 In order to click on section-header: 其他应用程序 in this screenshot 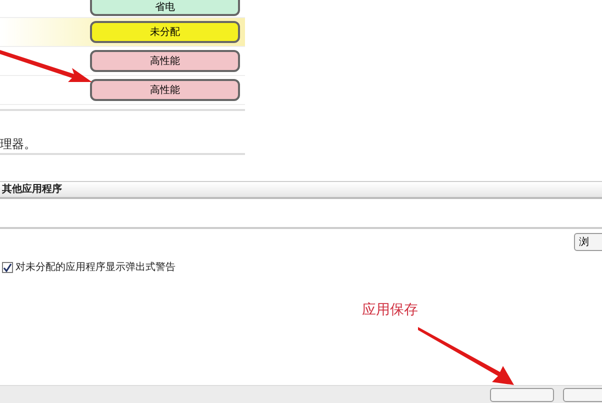, I will do `click(301, 190)`.